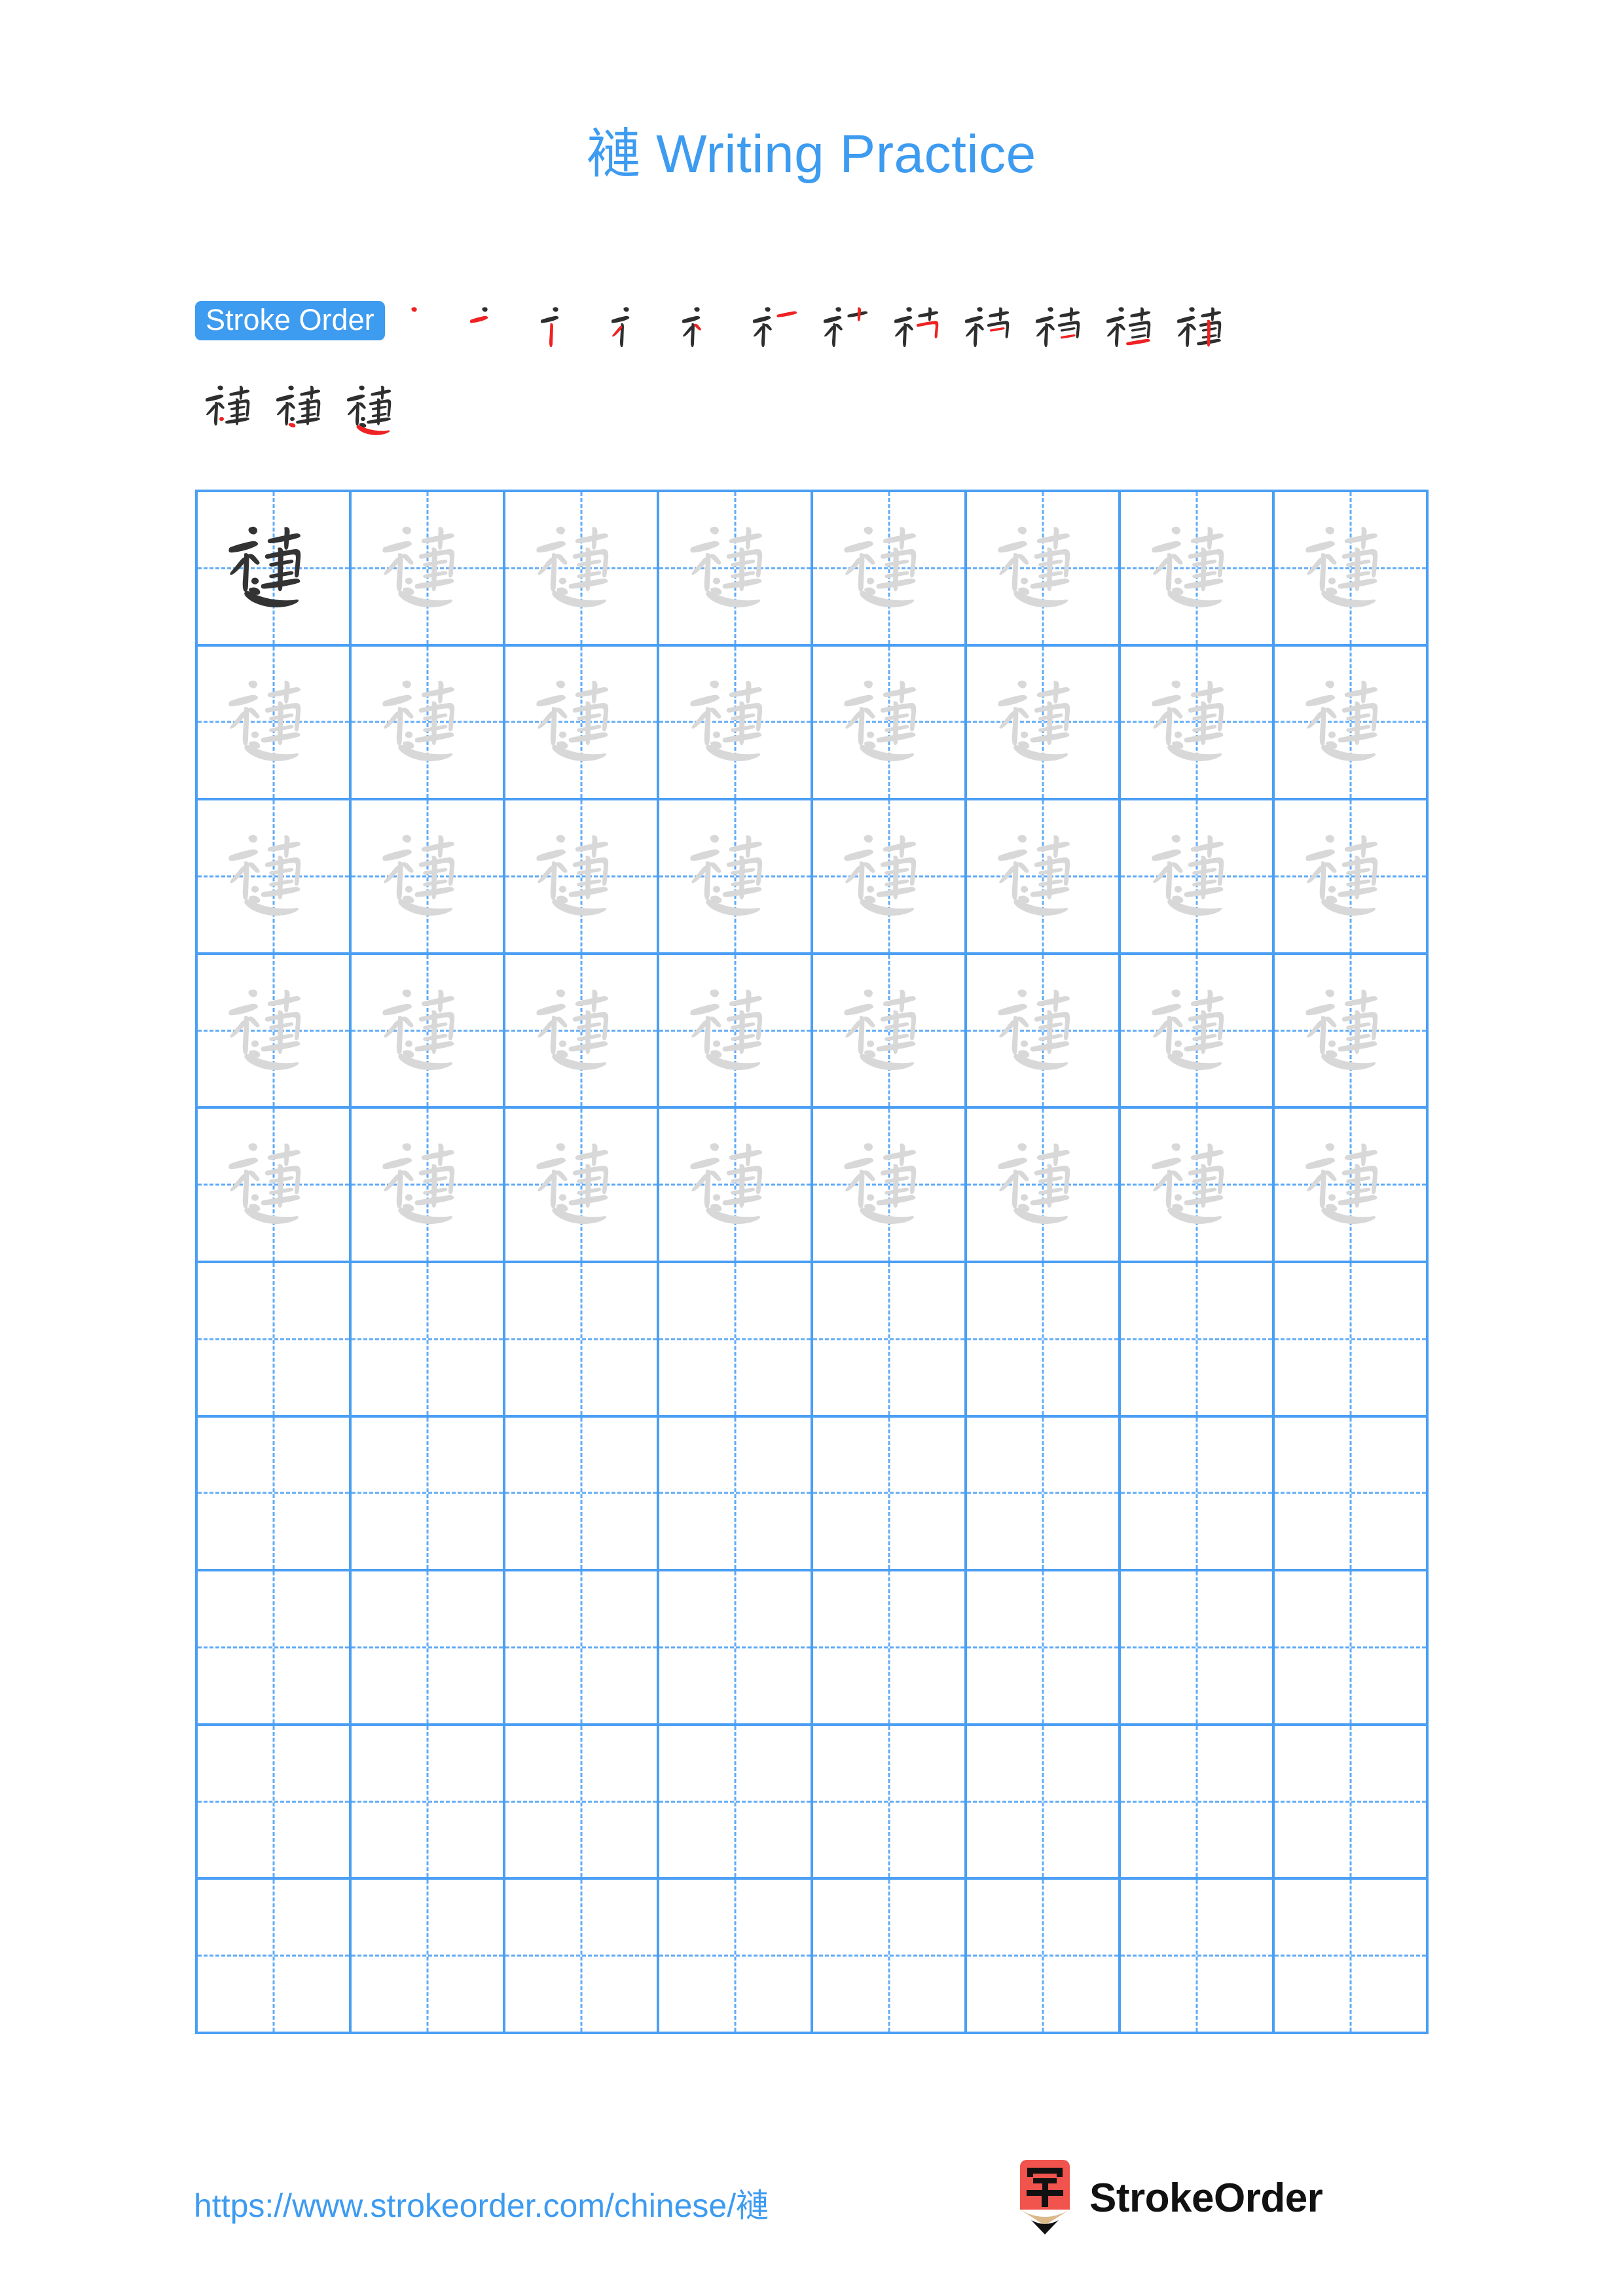  I want to click on practice-cell-r7-c3, so click(582, 1494).